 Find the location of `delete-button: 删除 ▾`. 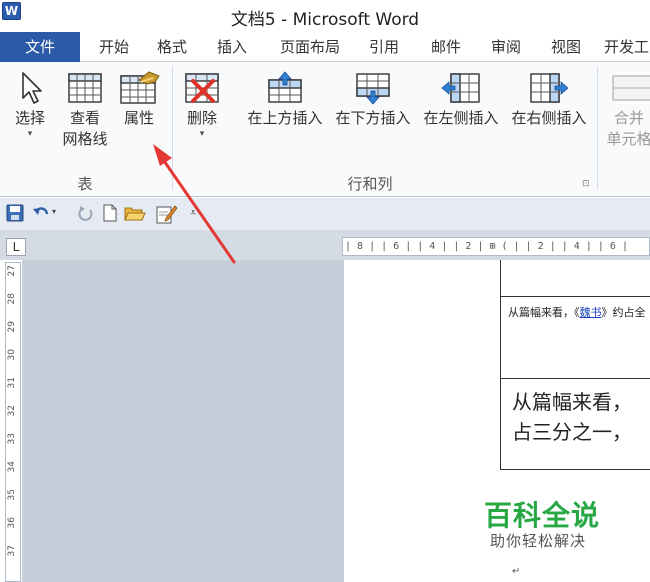

delete-button: 删除 ▾ is located at coordinates (202, 104).